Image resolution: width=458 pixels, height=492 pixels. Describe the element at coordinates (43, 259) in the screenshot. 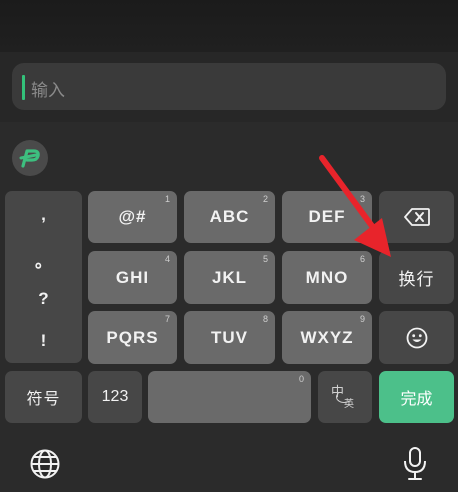

I see `punct-period-key: 。` at that location.